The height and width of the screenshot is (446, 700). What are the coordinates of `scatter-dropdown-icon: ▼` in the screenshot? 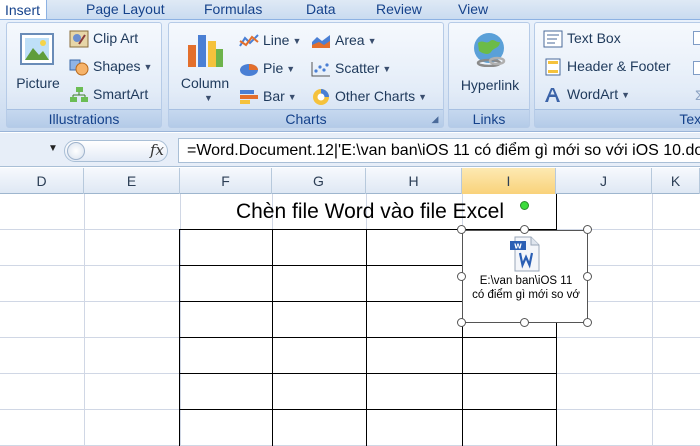 It's located at (386, 69).